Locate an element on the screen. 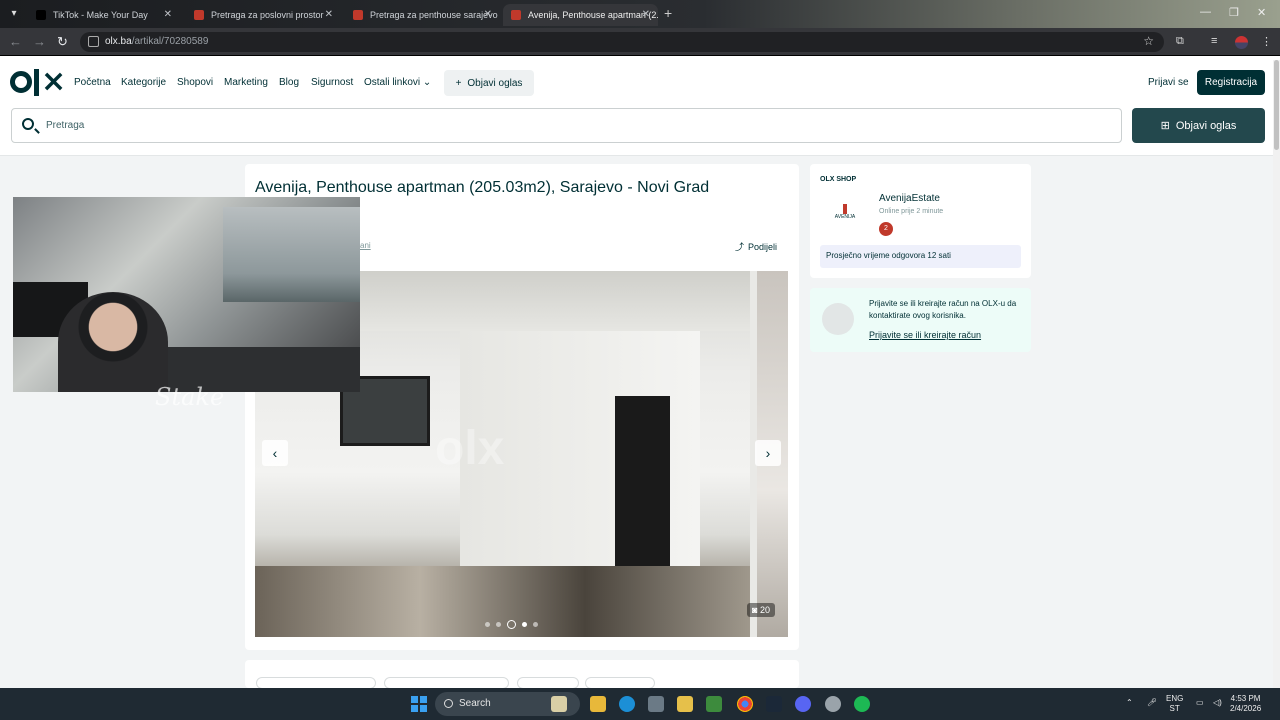 The width and height of the screenshot is (1280, 720). post-ad-button: + Objavi oglas is located at coordinates (489, 83).